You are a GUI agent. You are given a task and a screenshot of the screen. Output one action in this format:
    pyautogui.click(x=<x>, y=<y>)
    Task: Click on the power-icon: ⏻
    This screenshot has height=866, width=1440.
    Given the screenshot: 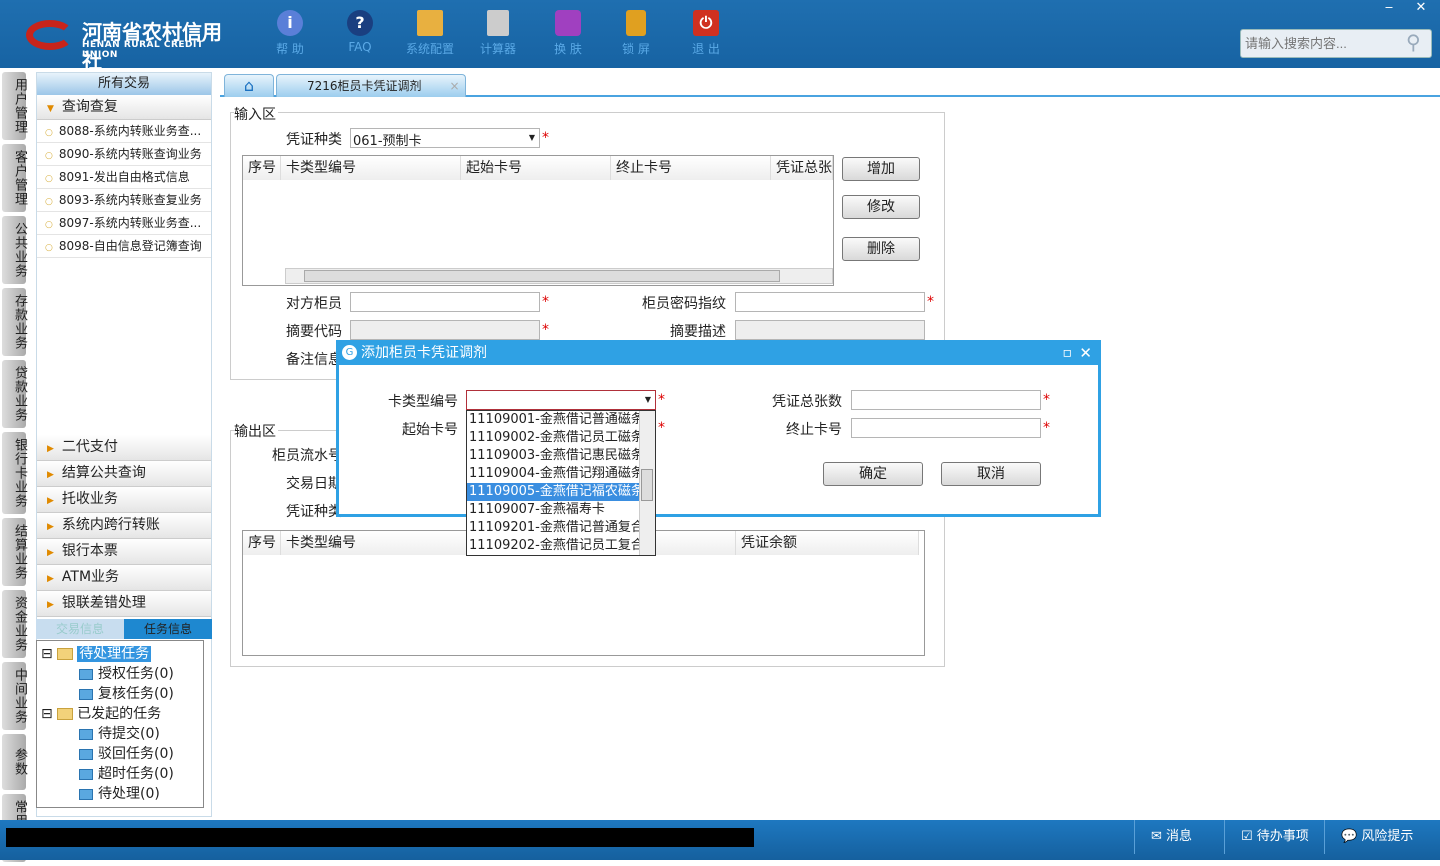 What is the action you would take?
    pyautogui.click(x=706, y=23)
    